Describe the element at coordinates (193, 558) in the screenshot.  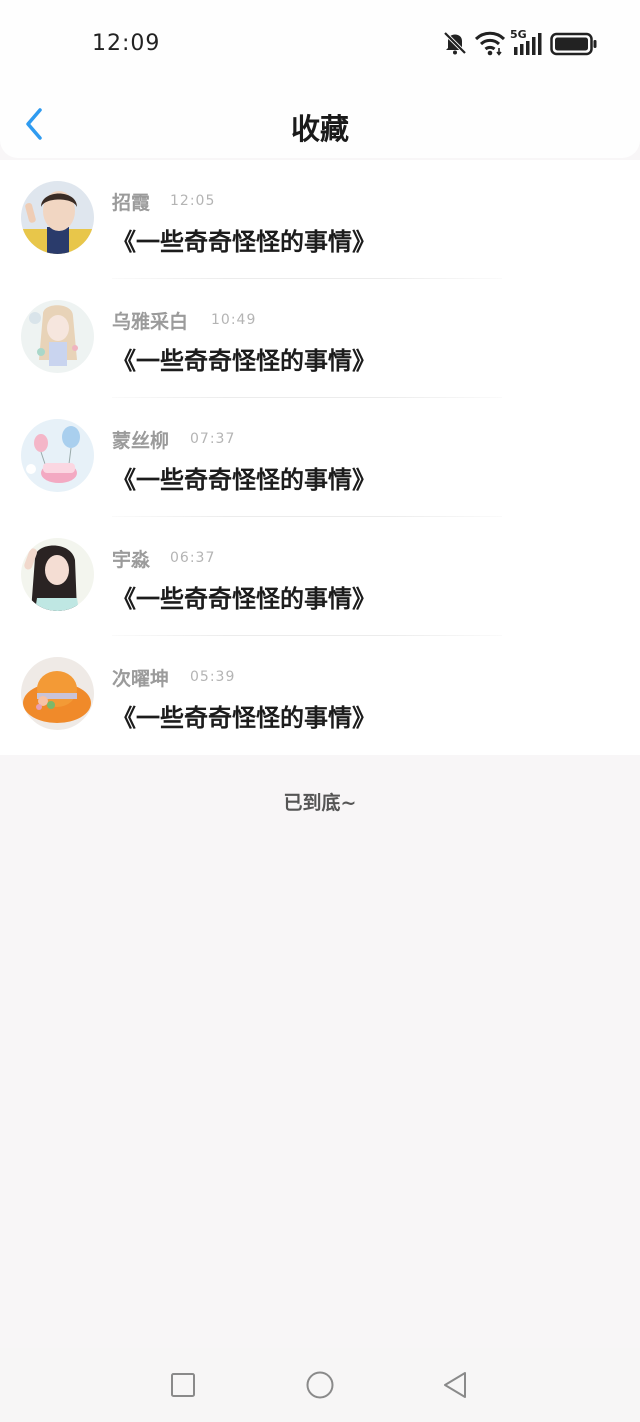
I see `post-time: 06:37` at that location.